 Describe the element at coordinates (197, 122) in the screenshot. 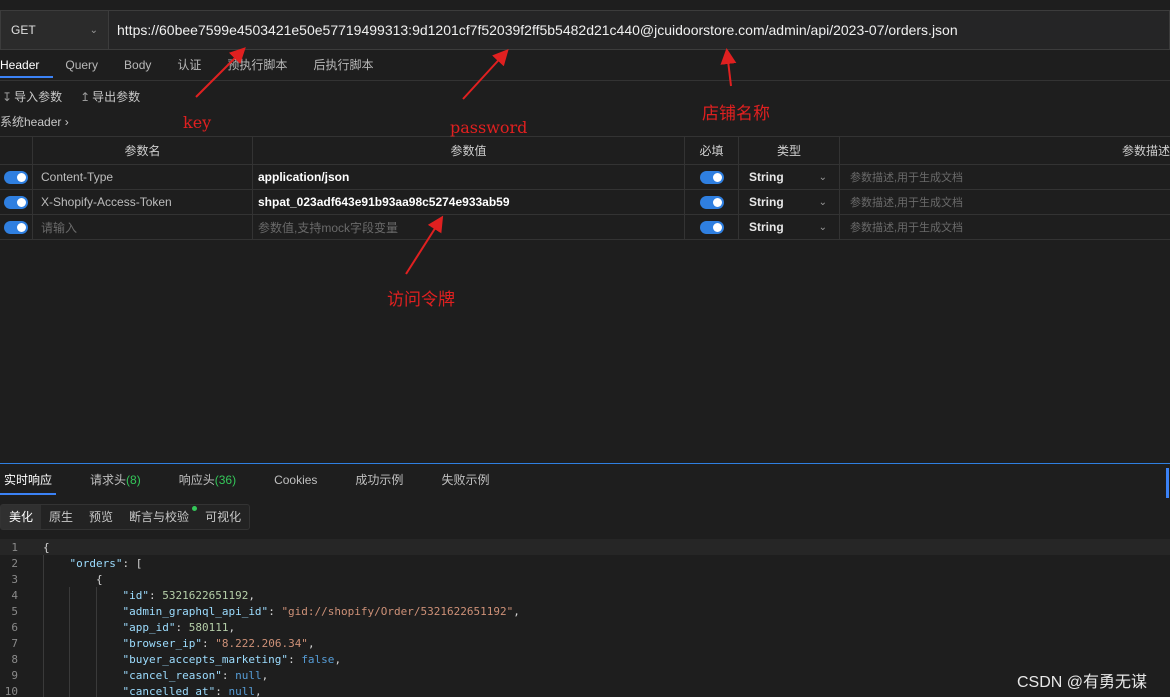

I see `annotation-key: key` at that location.